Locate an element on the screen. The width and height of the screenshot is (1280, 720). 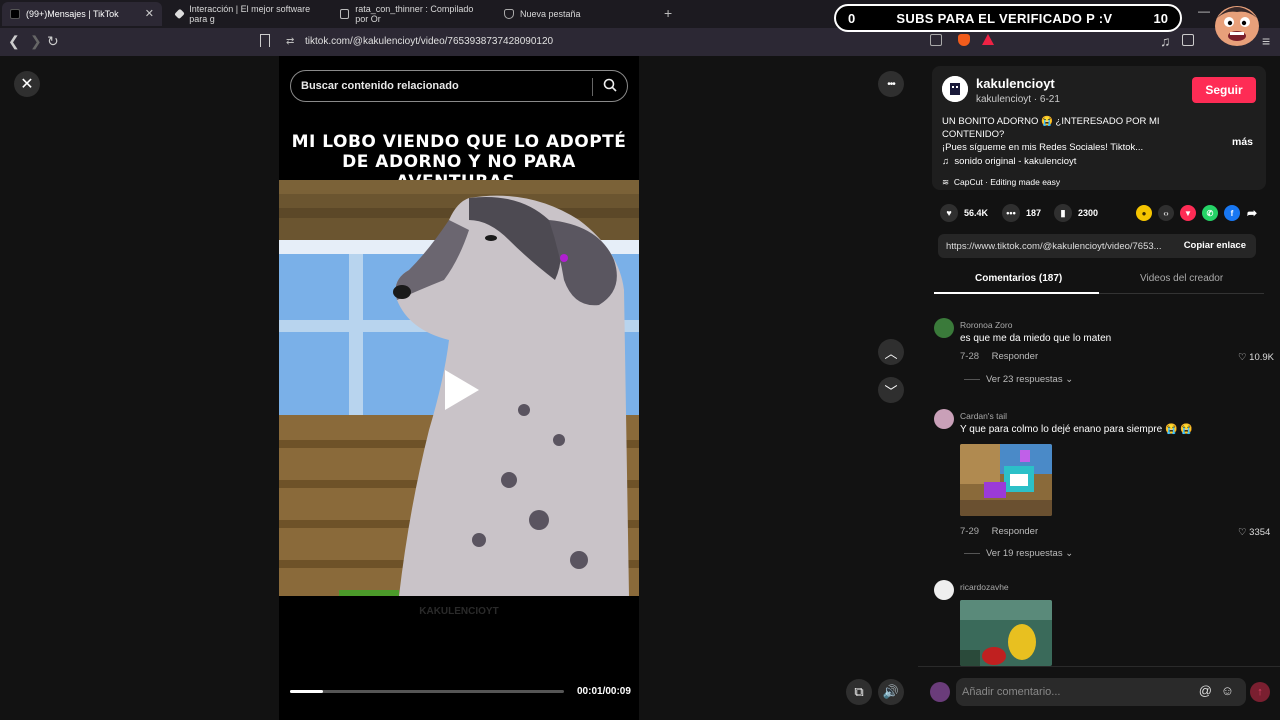
back-icon: ❮ is located at coordinates (14, 41).